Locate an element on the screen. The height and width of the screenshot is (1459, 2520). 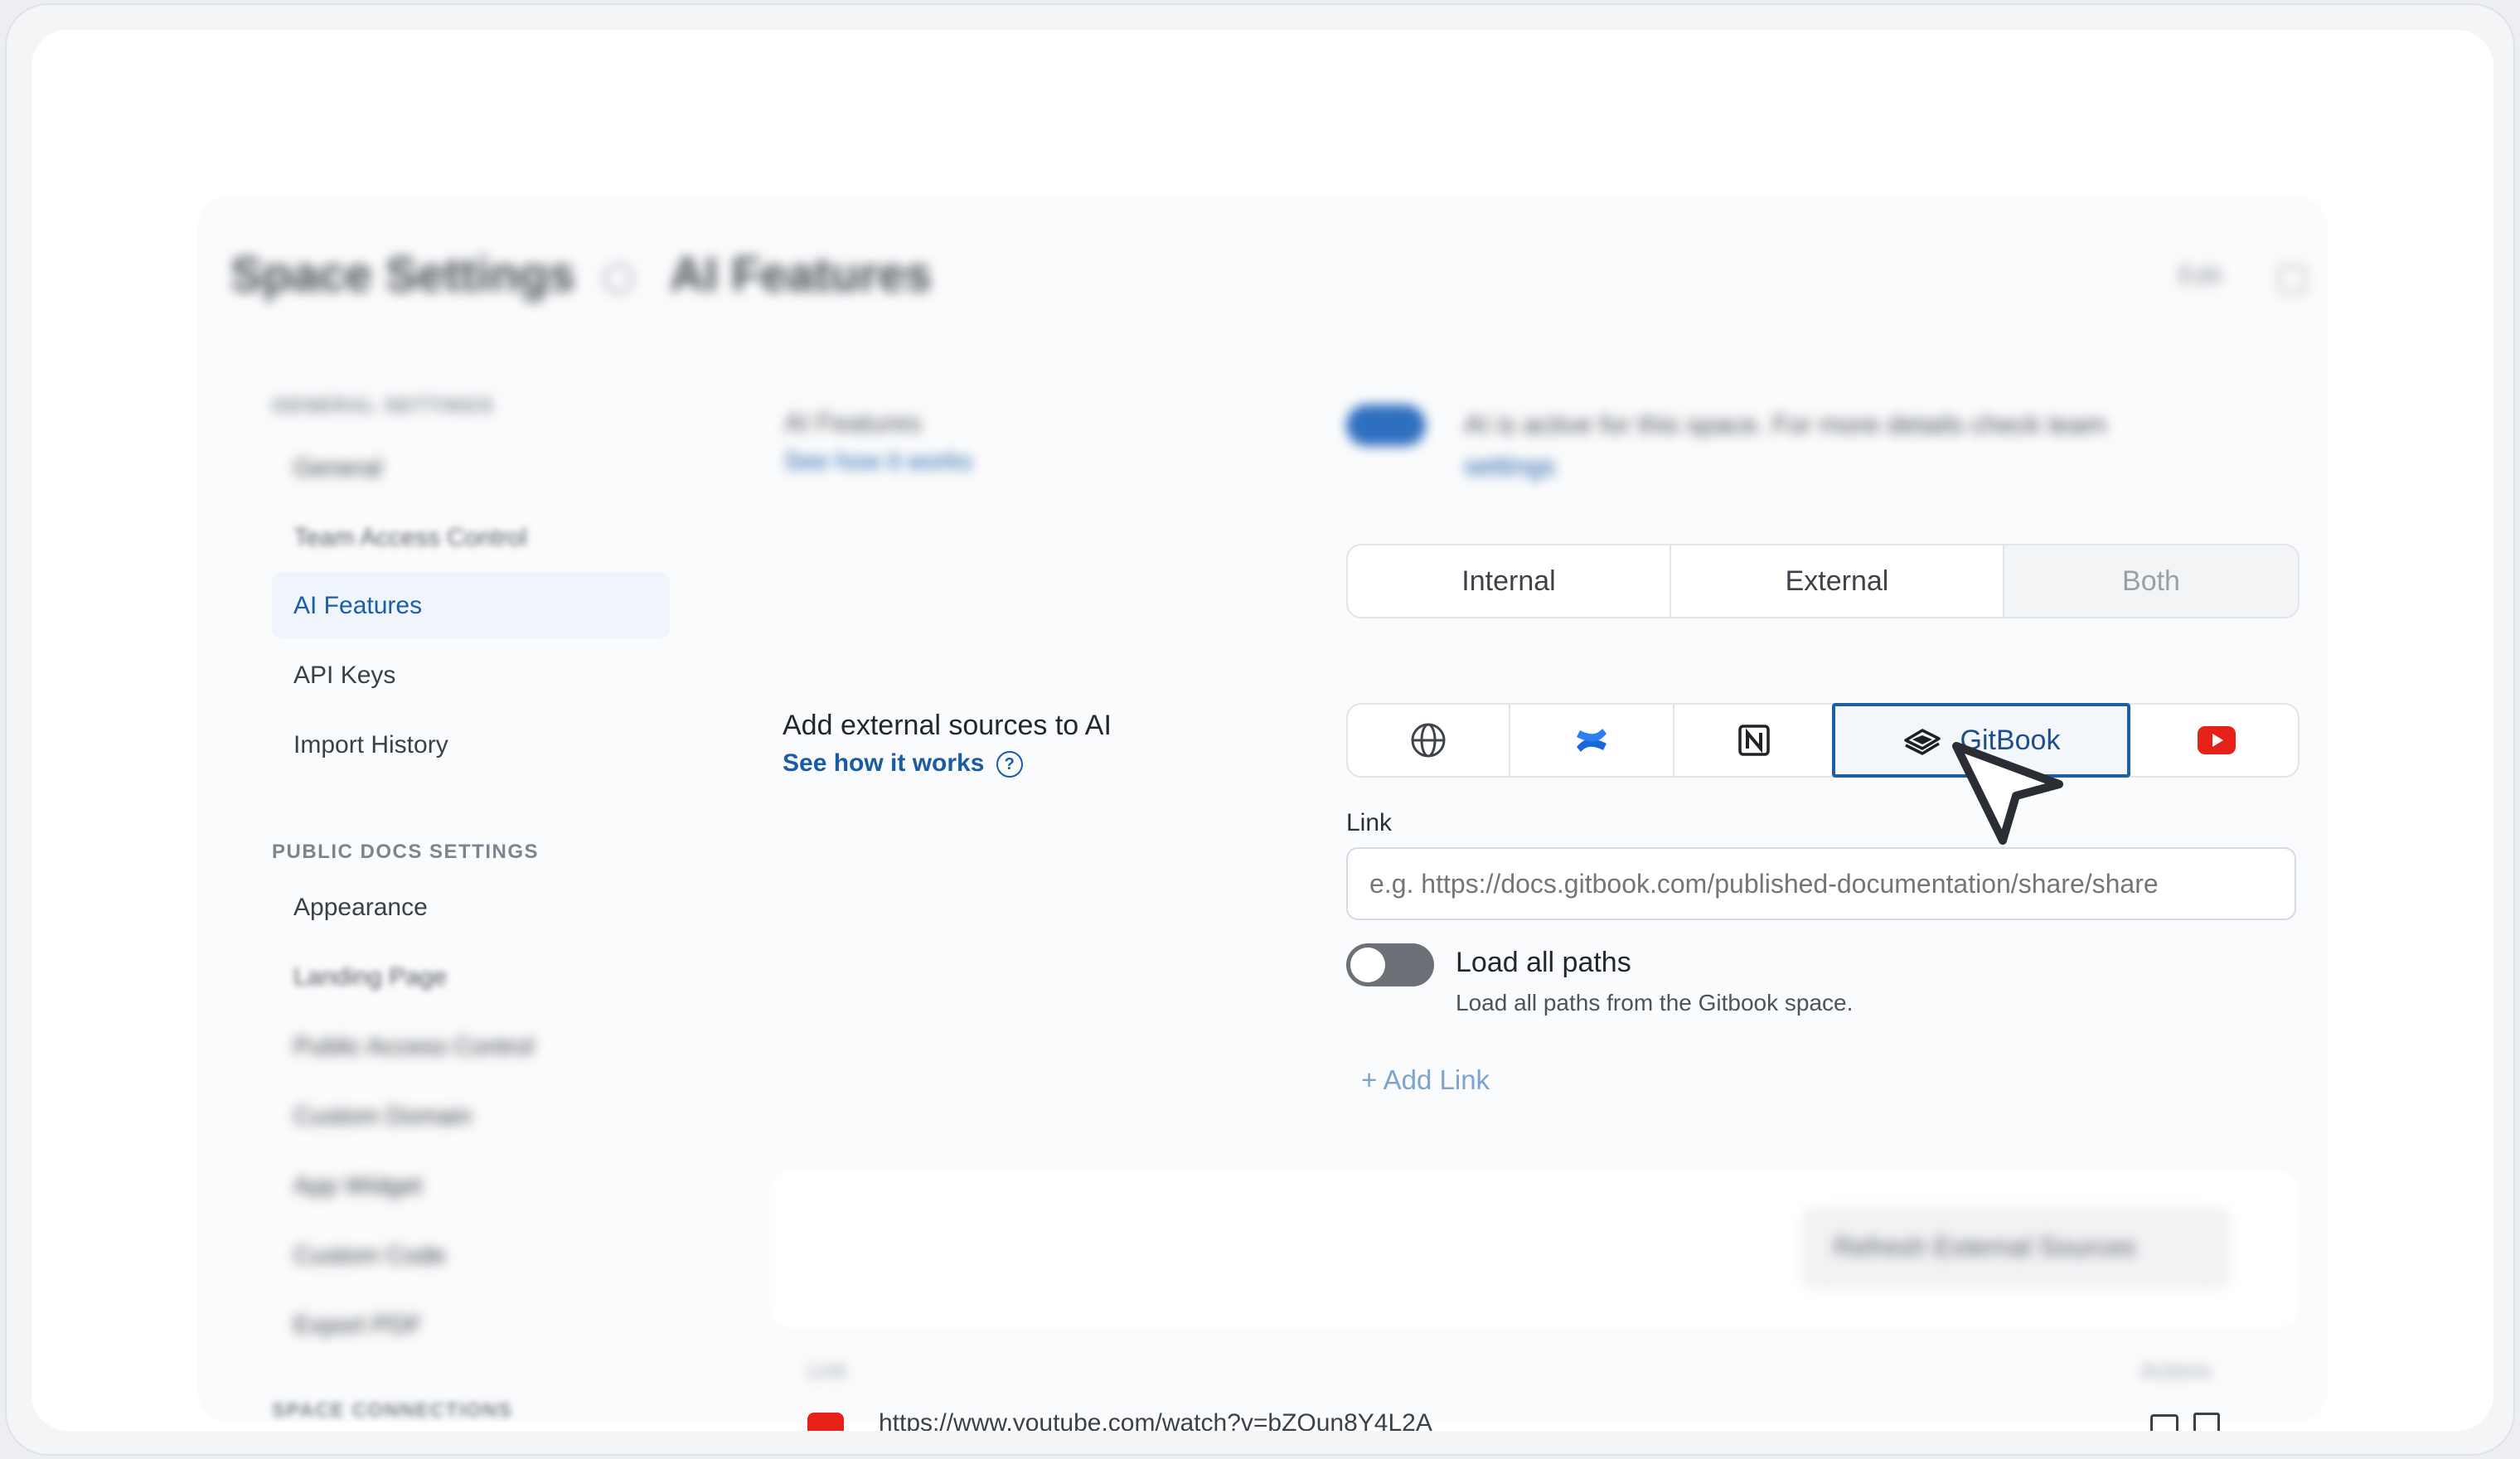
load-all-paths-toggle is located at coordinates (1390, 964).